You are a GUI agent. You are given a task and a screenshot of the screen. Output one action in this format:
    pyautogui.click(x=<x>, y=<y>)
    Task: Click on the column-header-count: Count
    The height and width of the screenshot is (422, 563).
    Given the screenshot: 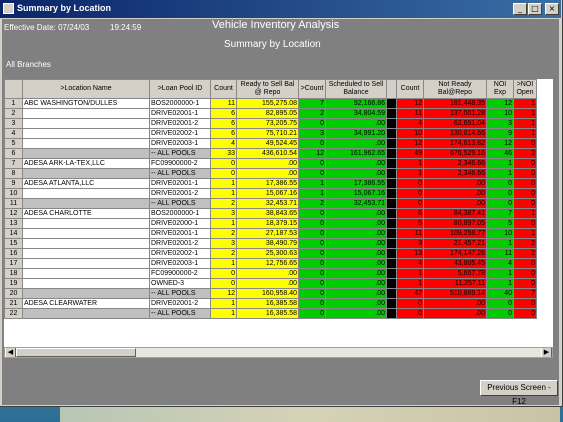 What is the action you would take?
    pyautogui.click(x=223, y=89)
    